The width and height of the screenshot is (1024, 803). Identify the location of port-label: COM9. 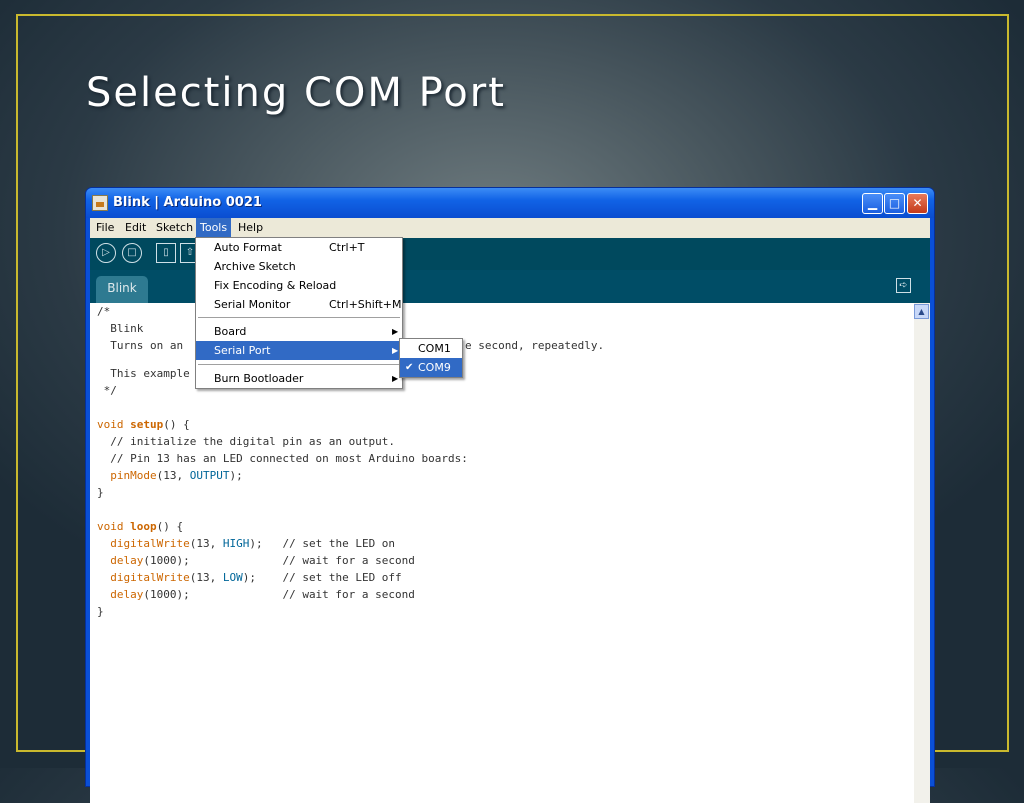
(434, 367).